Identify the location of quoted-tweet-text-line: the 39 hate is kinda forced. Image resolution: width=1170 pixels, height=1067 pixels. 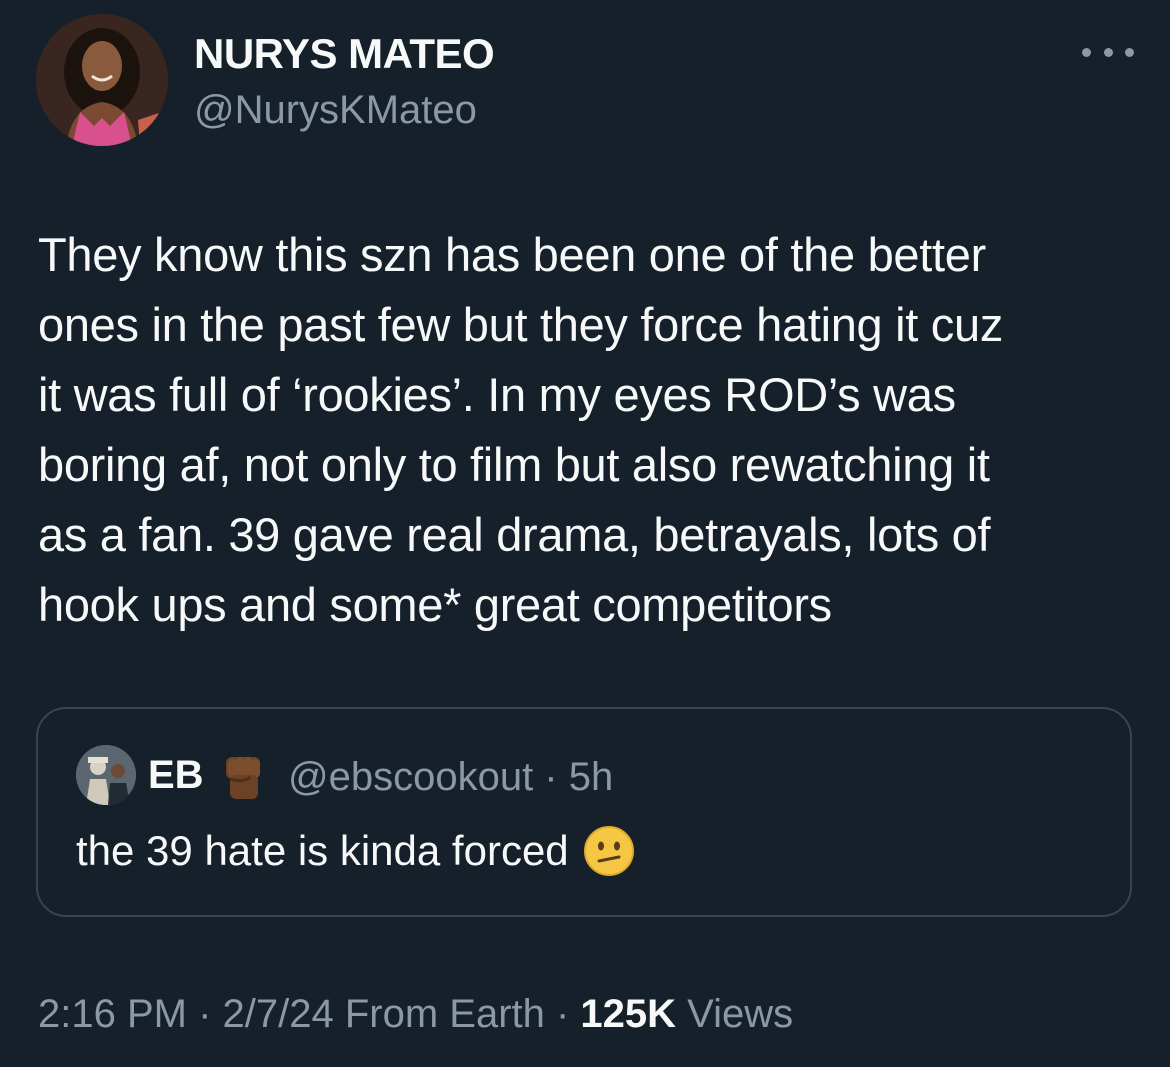
(355, 851).